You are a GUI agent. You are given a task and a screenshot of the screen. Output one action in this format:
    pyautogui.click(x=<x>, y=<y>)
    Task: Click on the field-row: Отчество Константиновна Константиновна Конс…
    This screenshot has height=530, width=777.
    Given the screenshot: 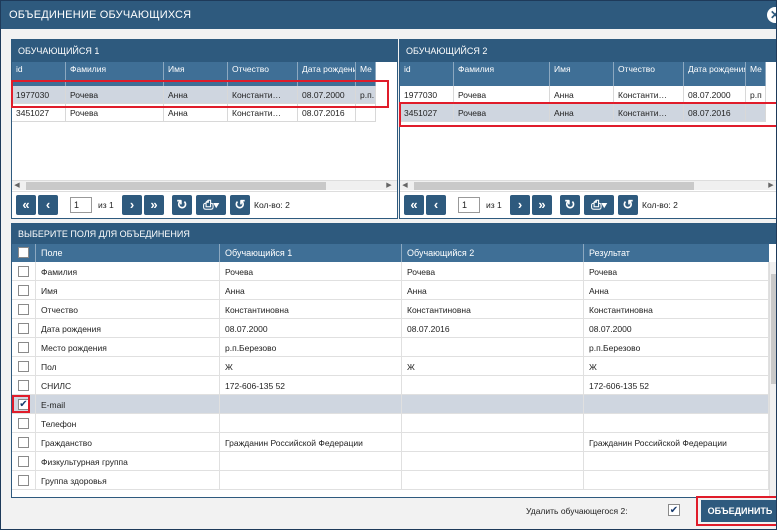 What is the action you would take?
    pyautogui.click(x=390, y=309)
    